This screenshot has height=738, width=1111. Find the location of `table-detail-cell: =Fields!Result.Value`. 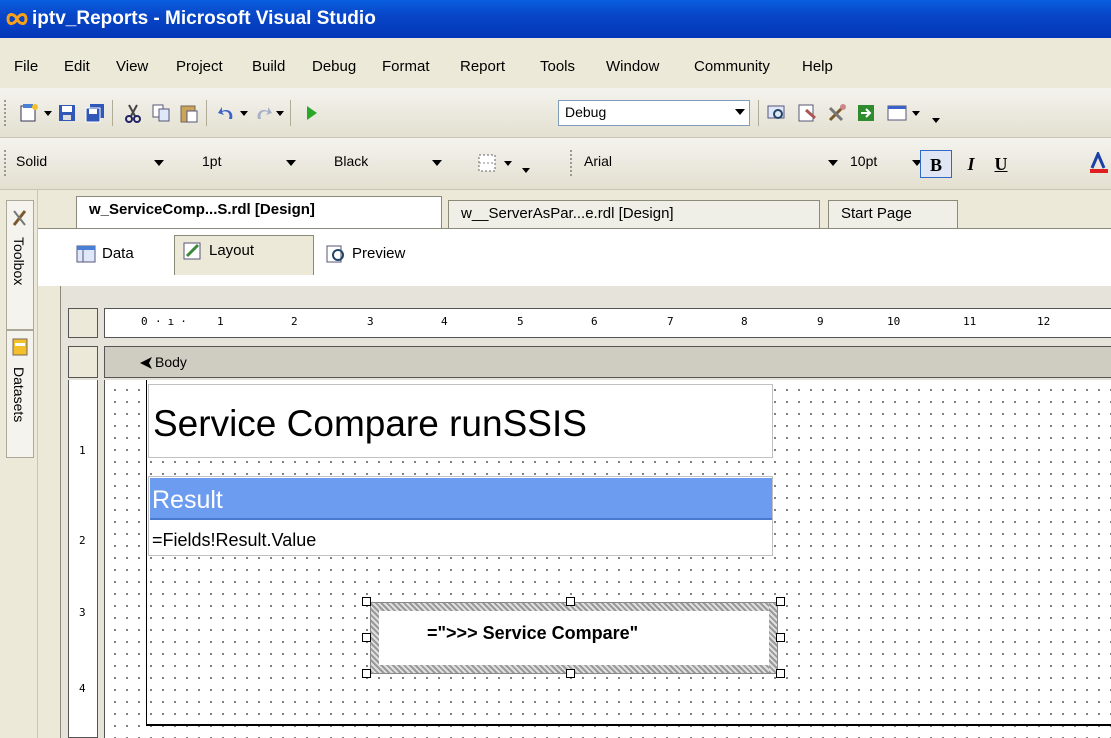

table-detail-cell: =Fields!Result.Value is located at coordinates (460, 539).